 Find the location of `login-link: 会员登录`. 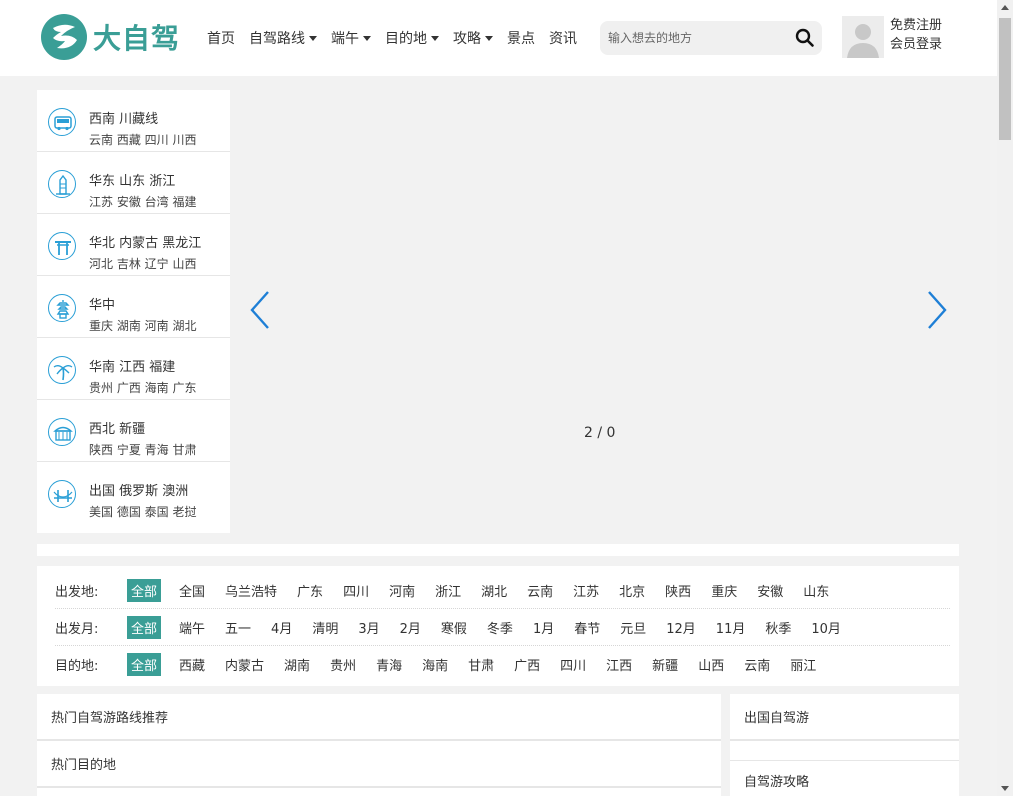

login-link: 会员登录 is located at coordinates (916, 44).